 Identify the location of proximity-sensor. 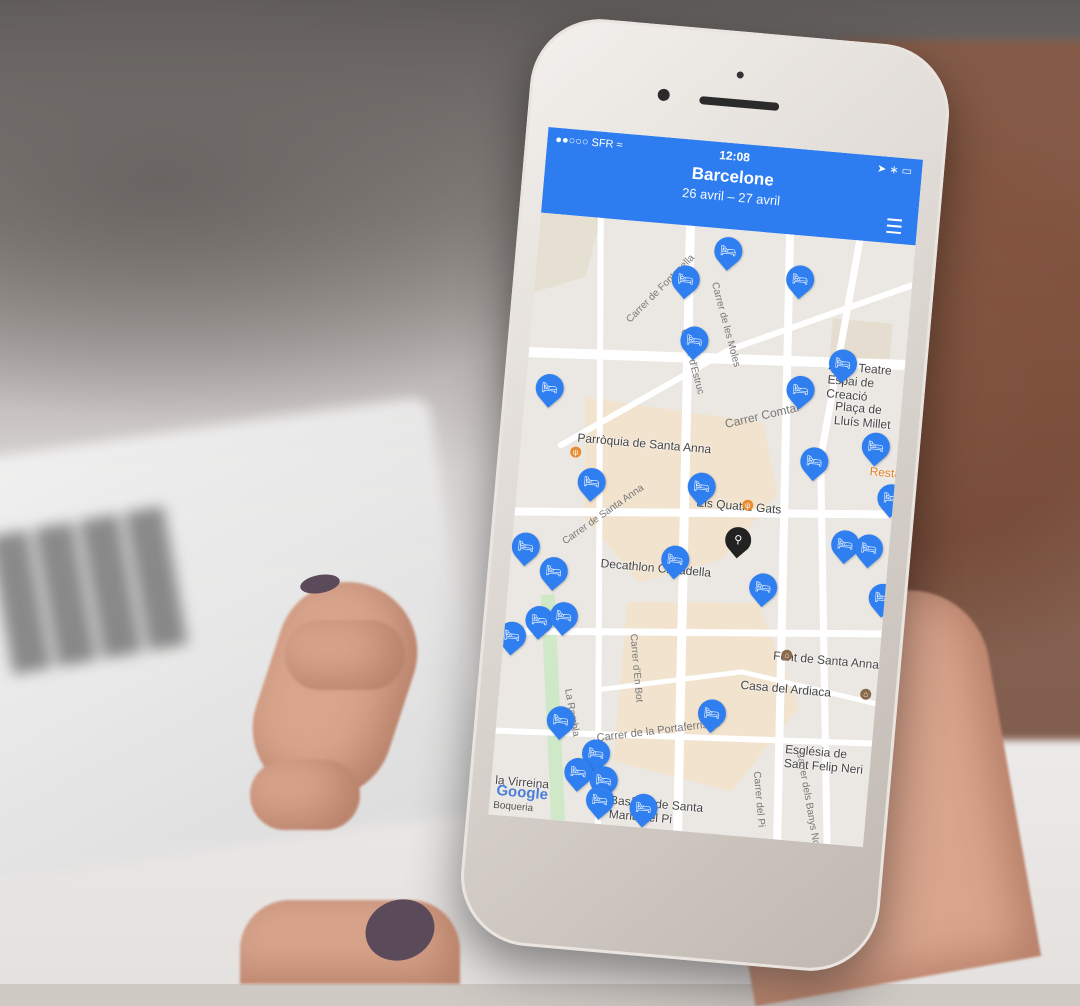
(740, 75).